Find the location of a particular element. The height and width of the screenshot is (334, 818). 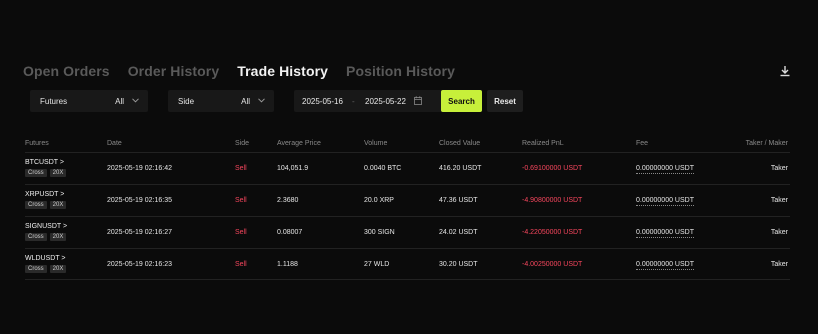

symbol-link: SIGNUSDT > is located at coordinates (46, 226).